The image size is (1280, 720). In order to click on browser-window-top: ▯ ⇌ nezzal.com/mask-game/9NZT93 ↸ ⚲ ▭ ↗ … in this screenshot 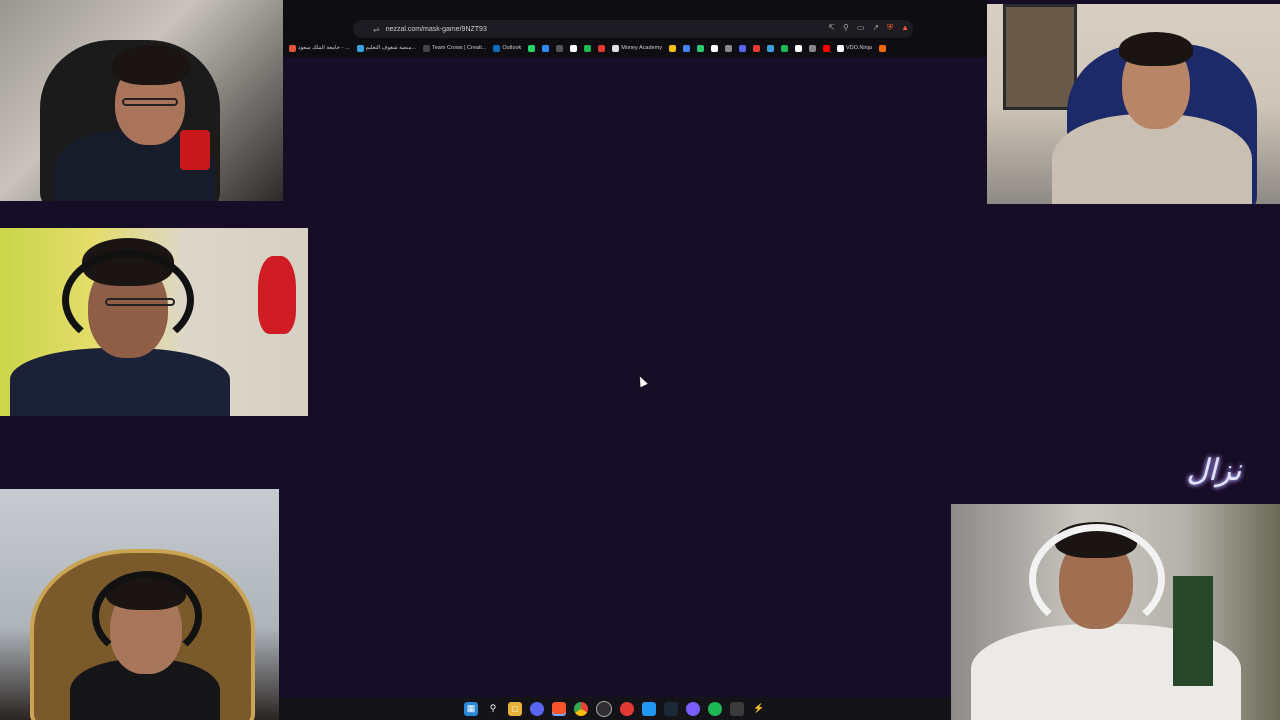, I will do `click(635, 28)`.